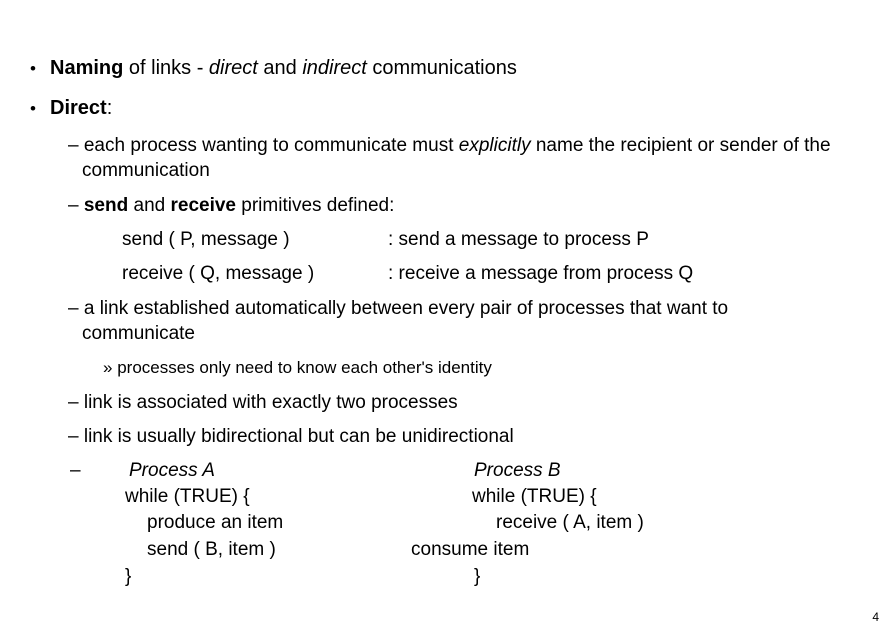 The image size is (891, 630). What do you see at coordinates (875, 617) in the screenshot?
I see `page-number: 4` at bounding box center [875, 617].